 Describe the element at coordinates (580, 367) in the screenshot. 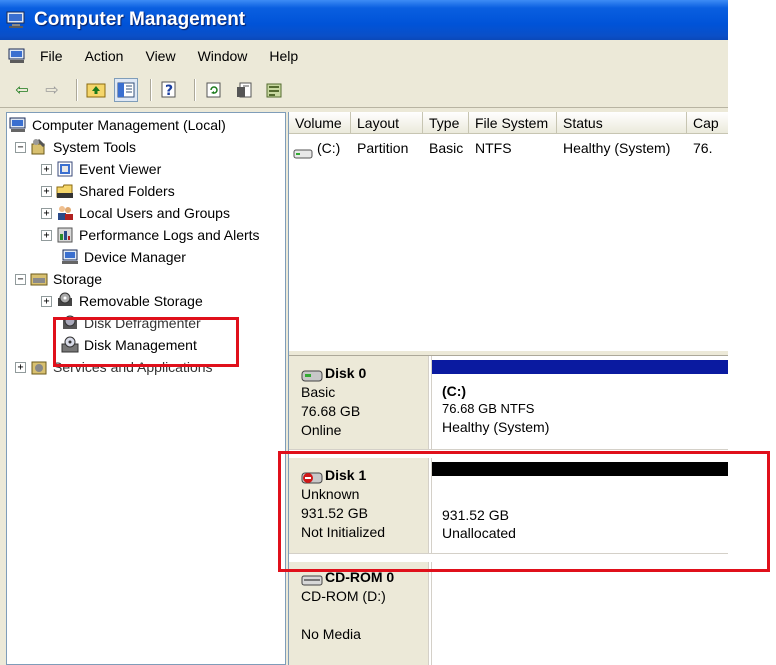

I see `primary-partition-bar` at that location.